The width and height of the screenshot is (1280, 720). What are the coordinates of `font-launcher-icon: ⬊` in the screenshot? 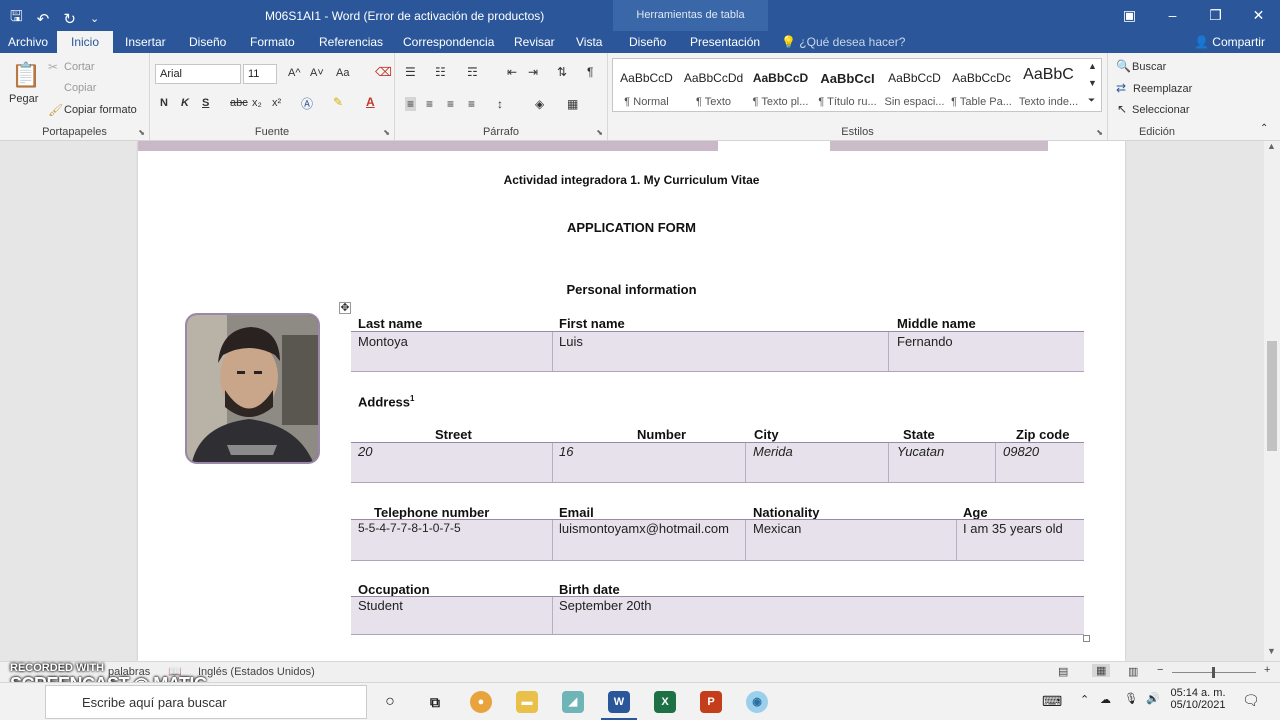 It's located at (386, 132).